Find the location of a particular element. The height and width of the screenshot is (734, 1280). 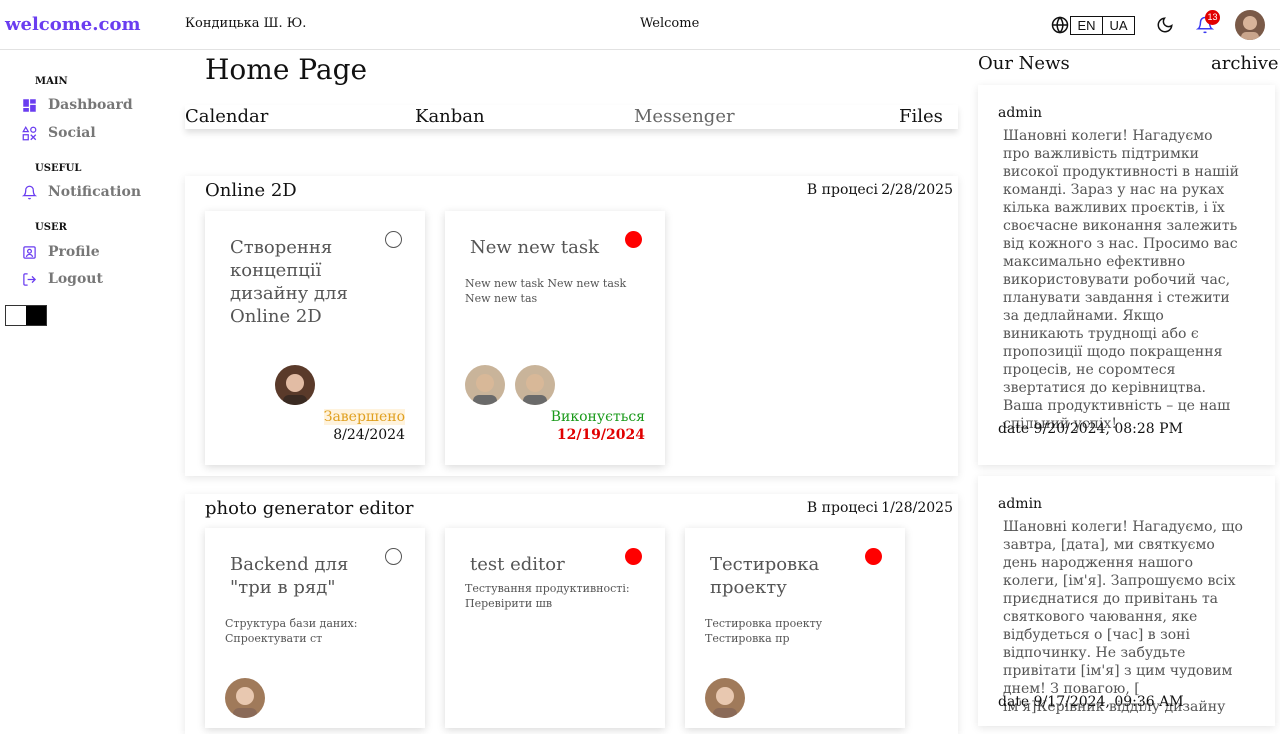

sidebar-item-dashboard: Dashboard is located at coordinates (77, 105).